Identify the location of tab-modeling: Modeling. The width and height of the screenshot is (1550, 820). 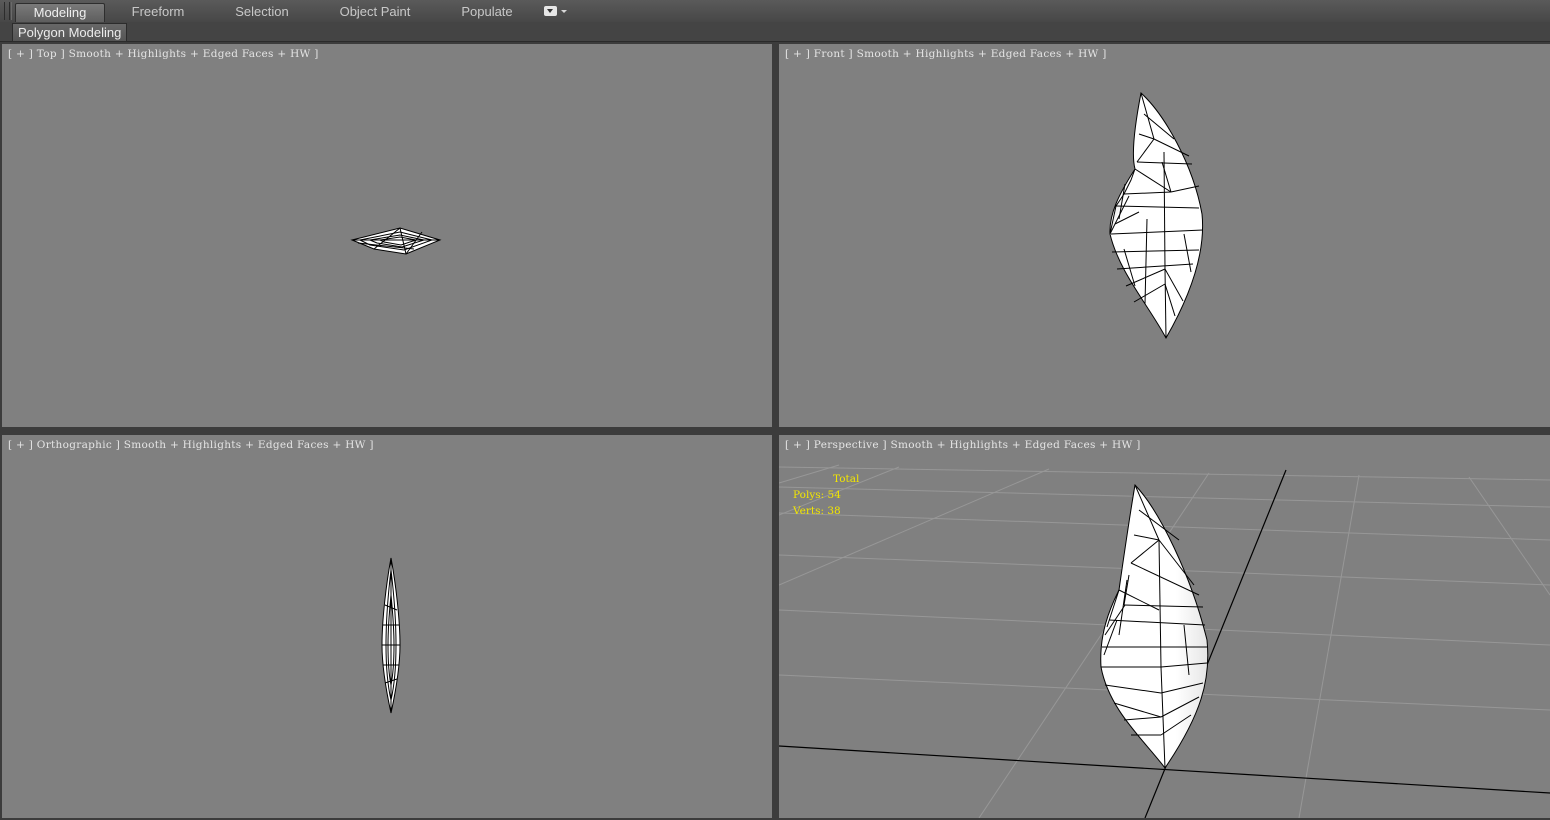
(60, 12).